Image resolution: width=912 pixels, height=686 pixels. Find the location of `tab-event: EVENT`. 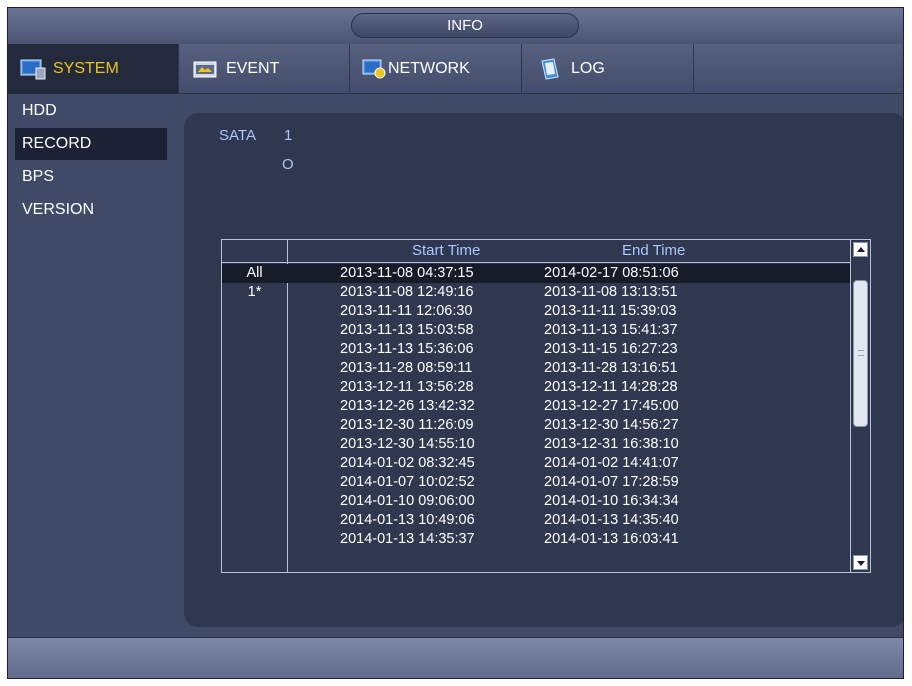

tab-event: EVENT is located at coordinates (264, 69).